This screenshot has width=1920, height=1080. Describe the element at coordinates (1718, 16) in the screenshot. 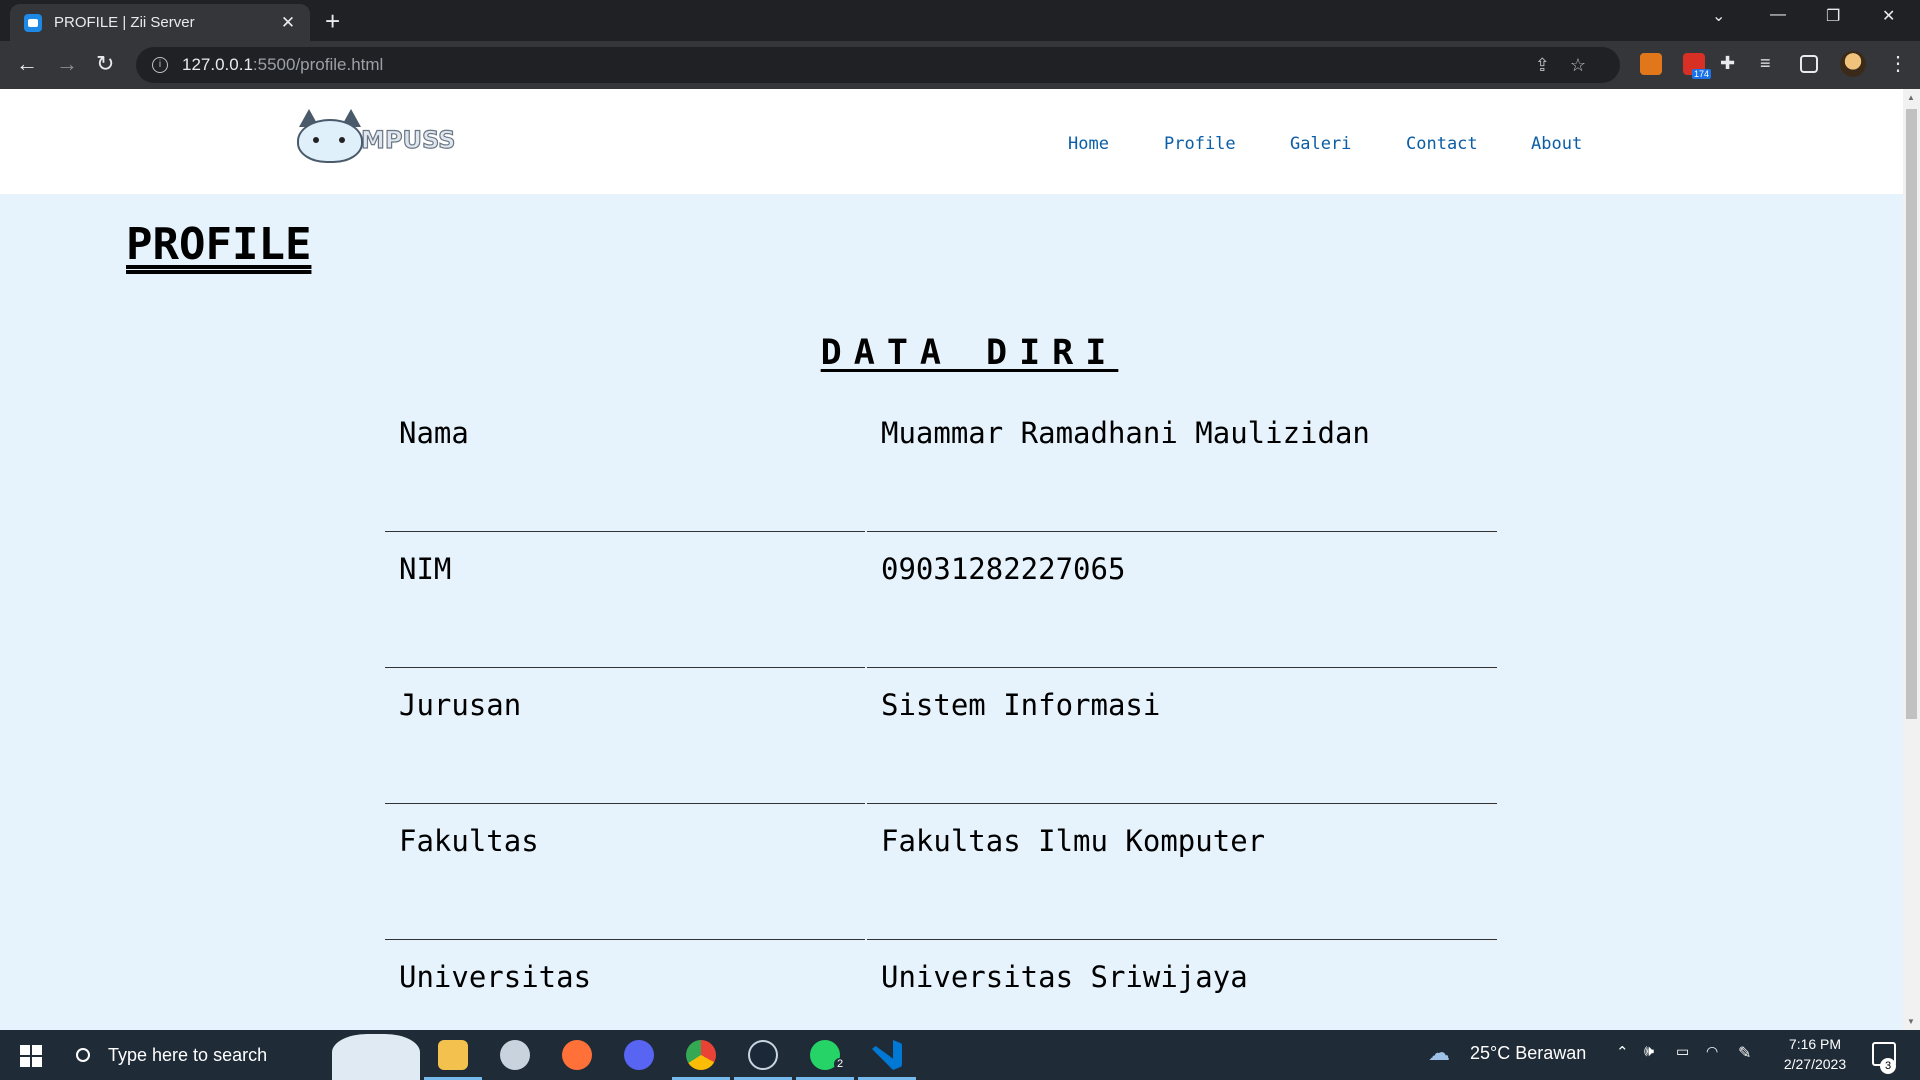

I see `tab-search-chevron-icon: ⌄` at that location.